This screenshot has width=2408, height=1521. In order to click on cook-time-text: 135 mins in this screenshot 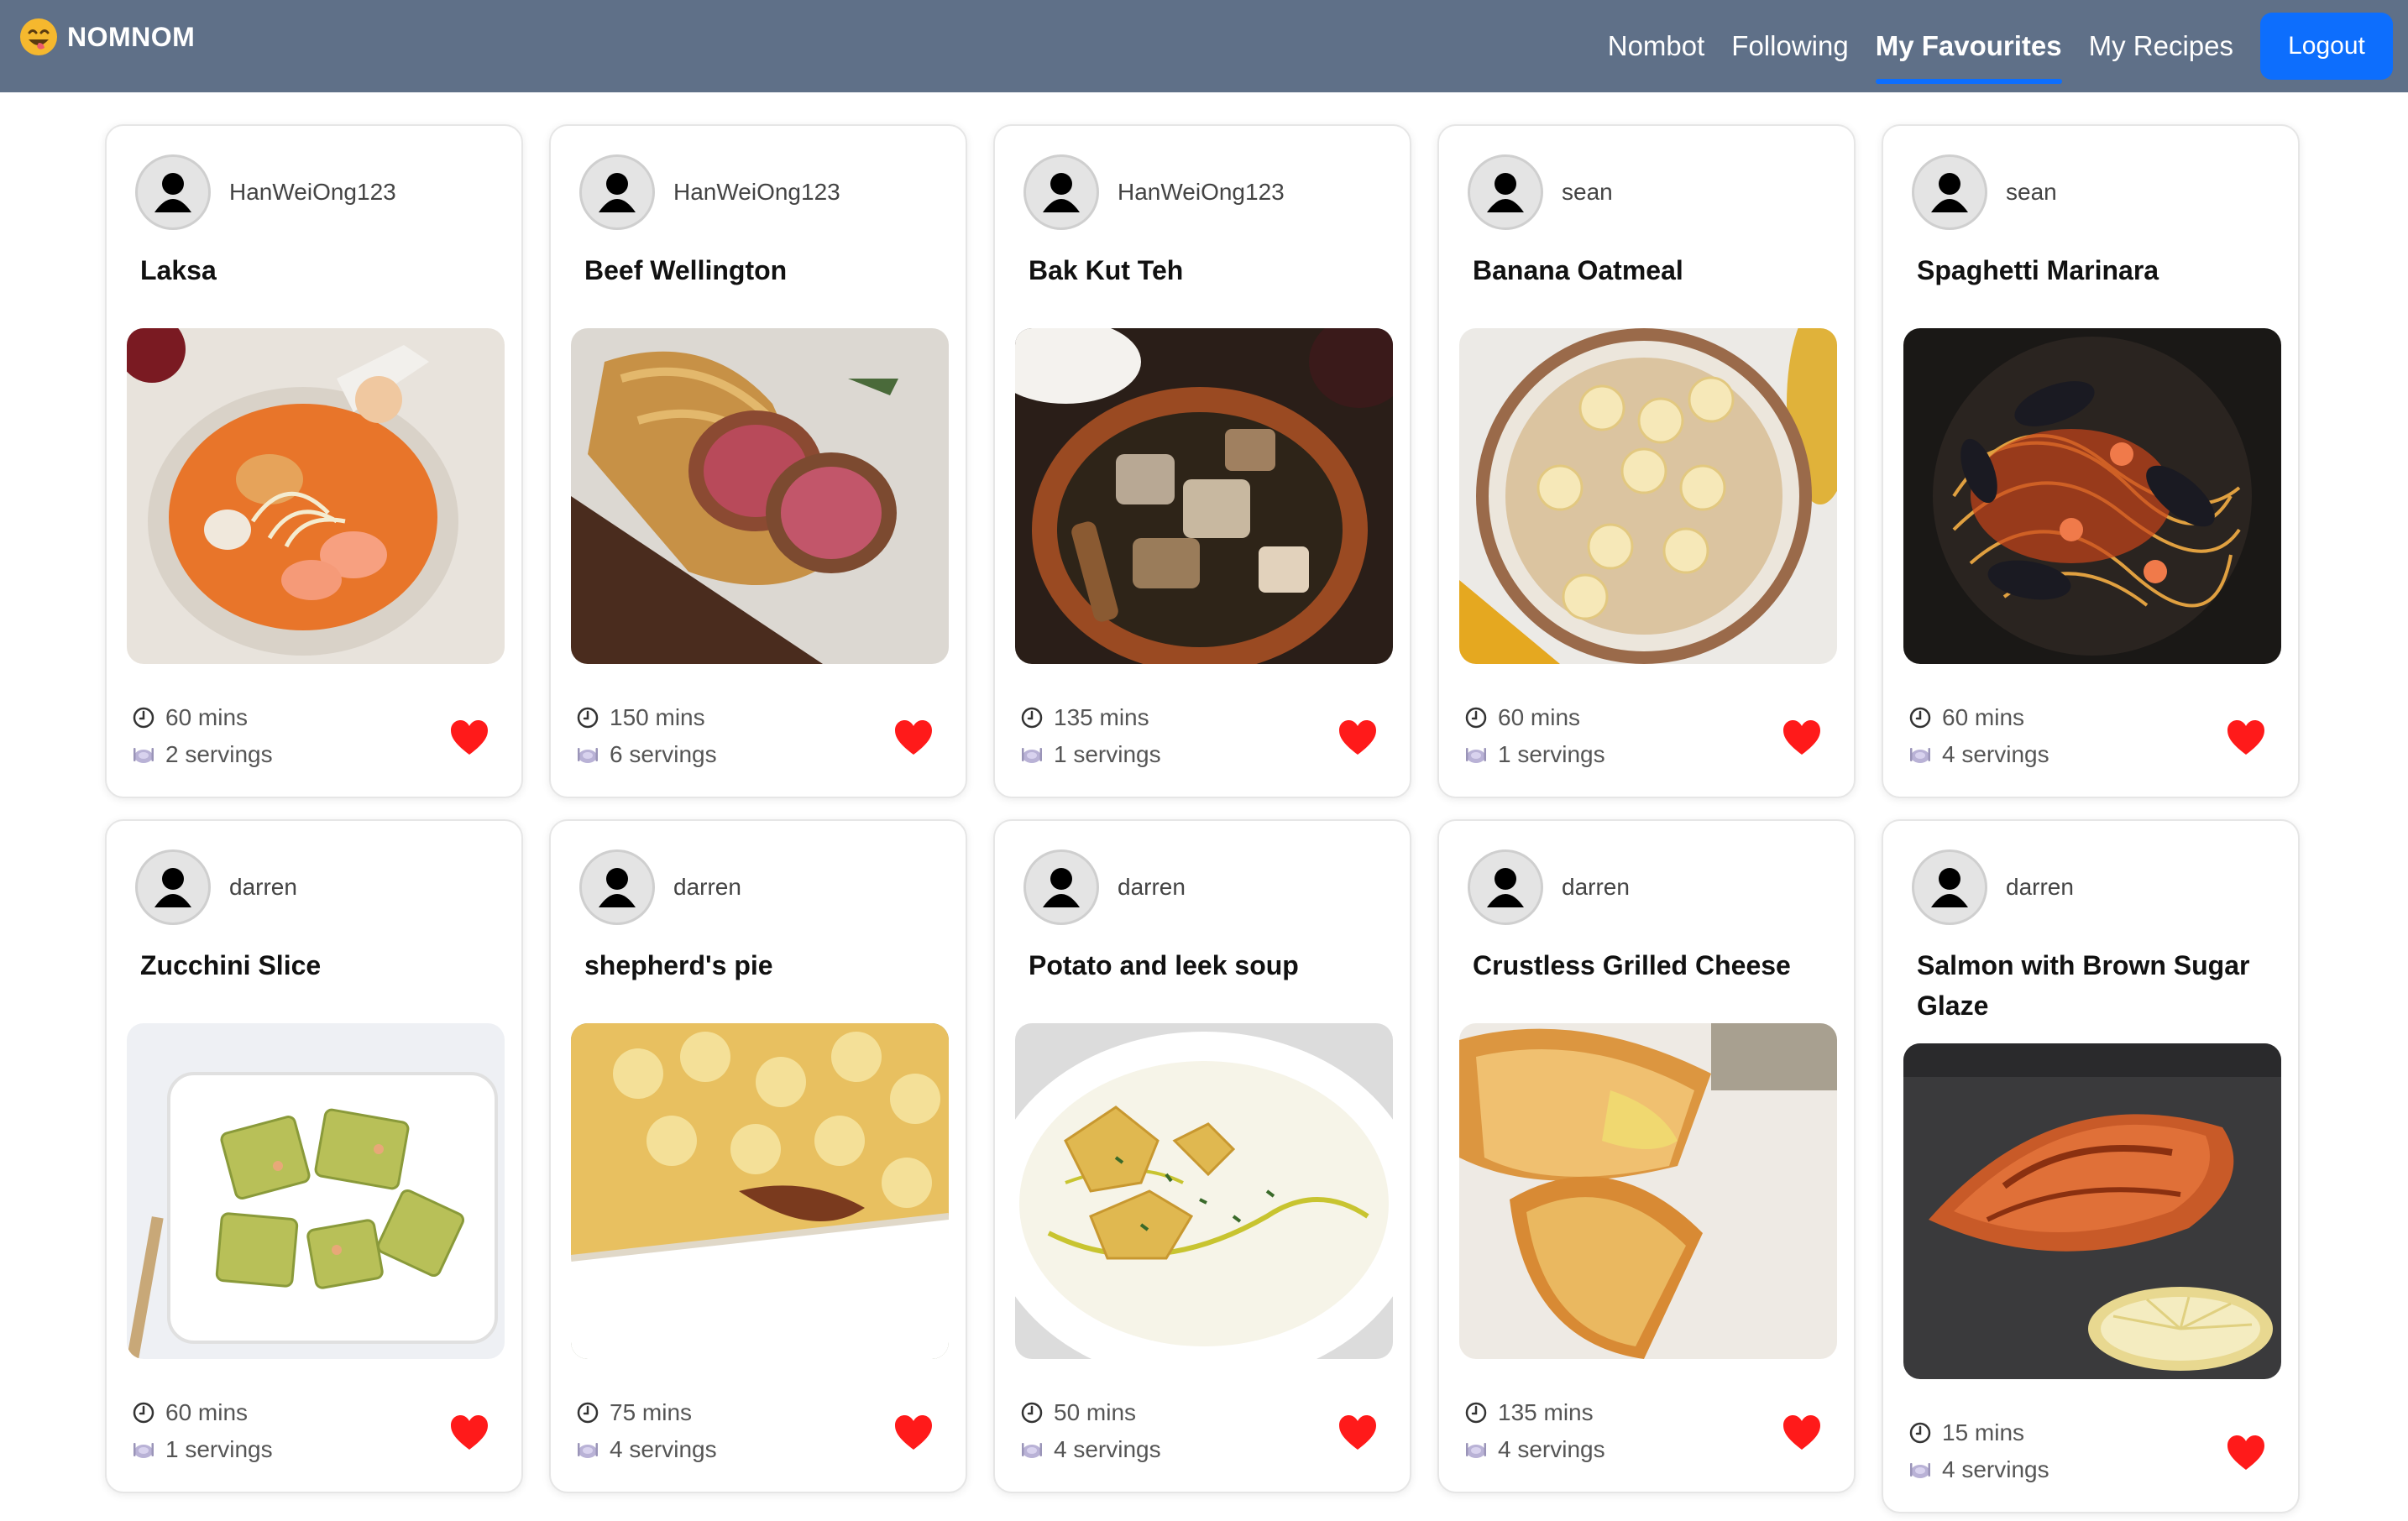, I will do `click(1546, 1412)`.